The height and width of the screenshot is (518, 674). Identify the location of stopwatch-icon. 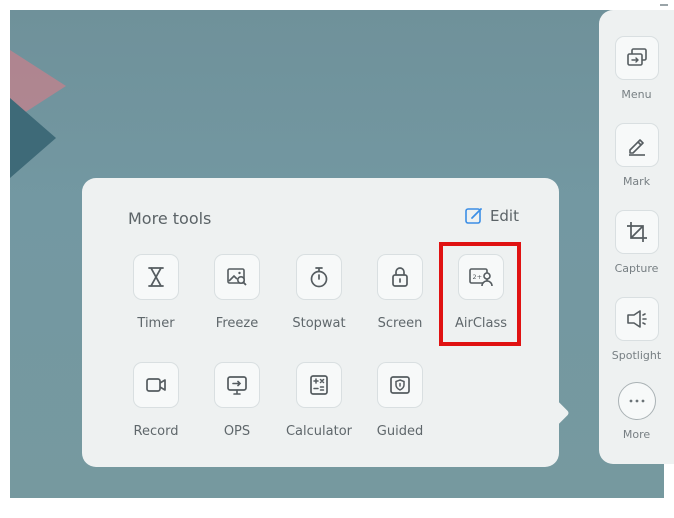
(319, 277).